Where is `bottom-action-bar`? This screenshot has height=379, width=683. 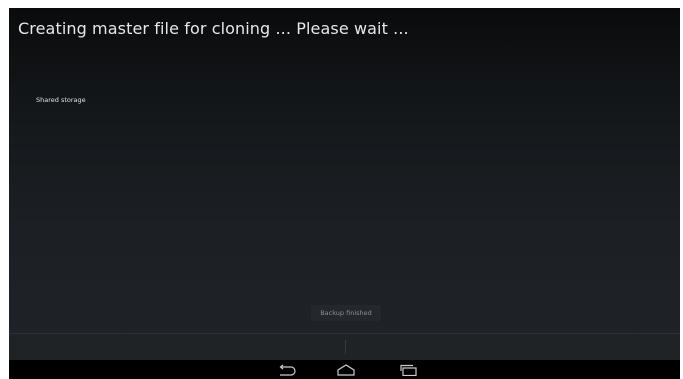
bottom-action-bar is located at coordinates (344, 346).